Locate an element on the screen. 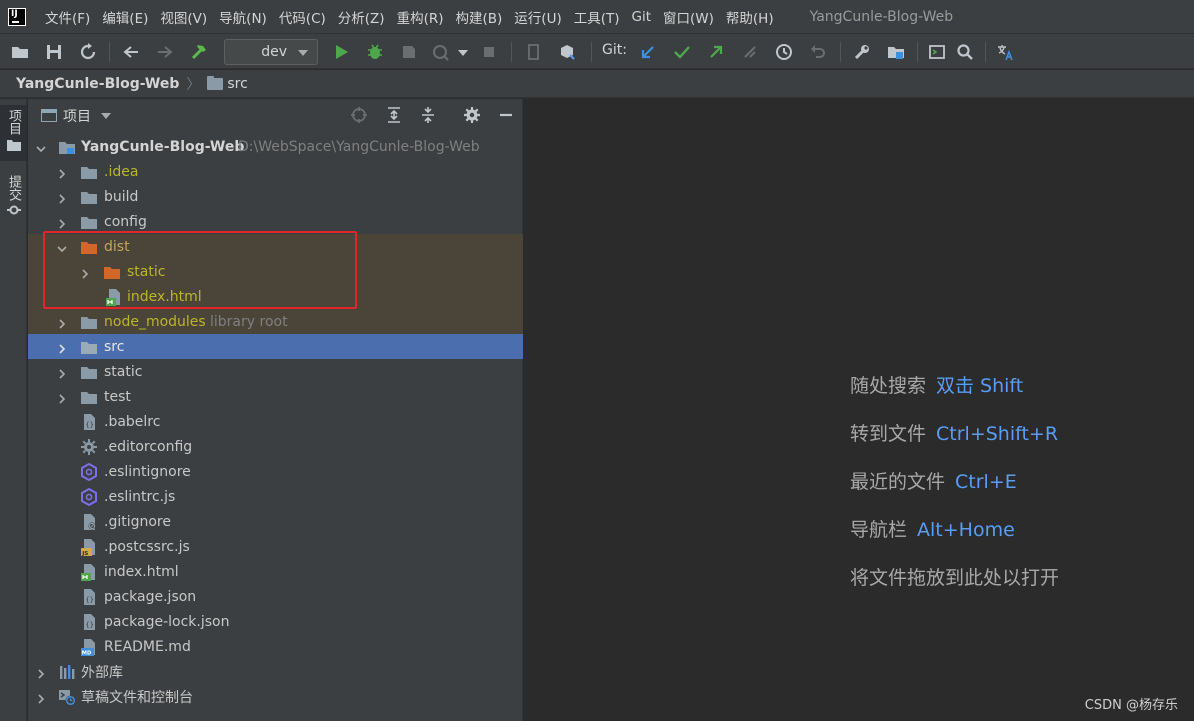 Image resolution: width=1194 pixels, height=721 pixels. tree-row-readme: MD README.md is located at coordinates (275, 646).